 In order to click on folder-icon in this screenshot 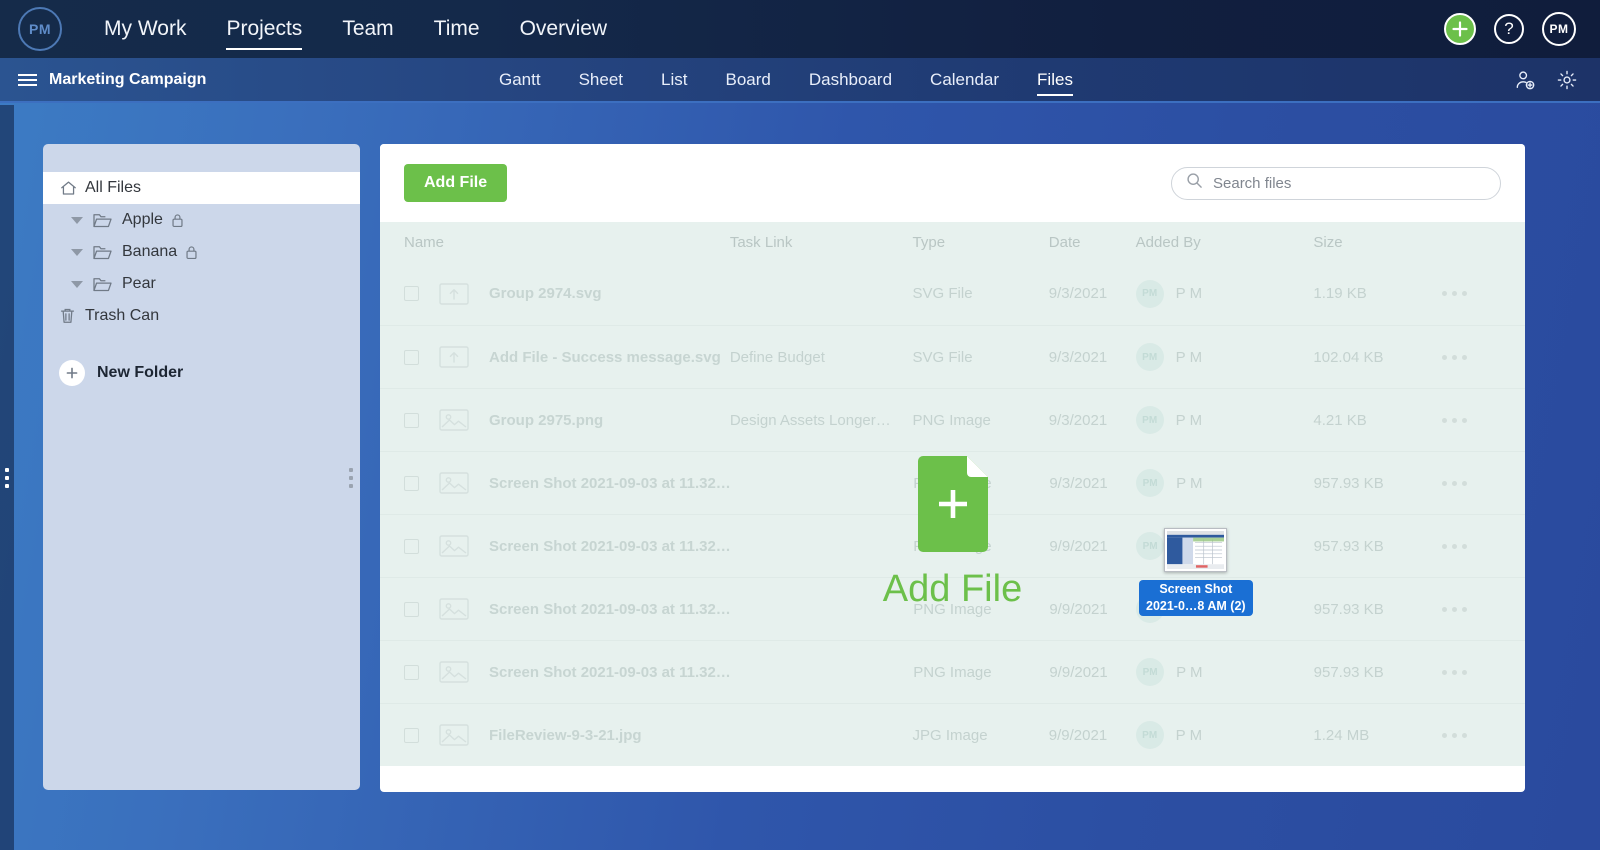, I will do `click(102, 252)`.